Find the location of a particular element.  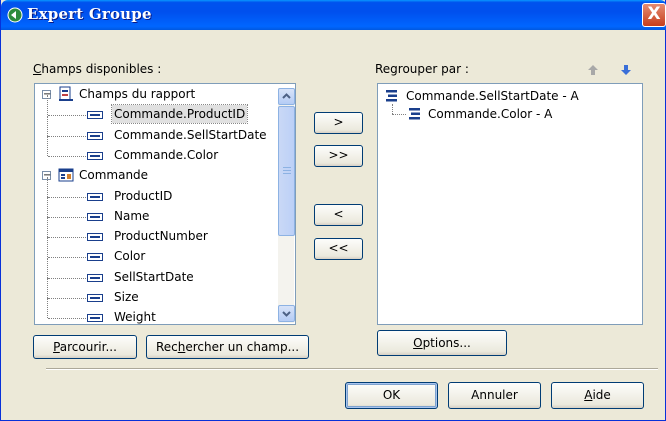

tree-field-item: ProductID is located at coordinates (156, 191).